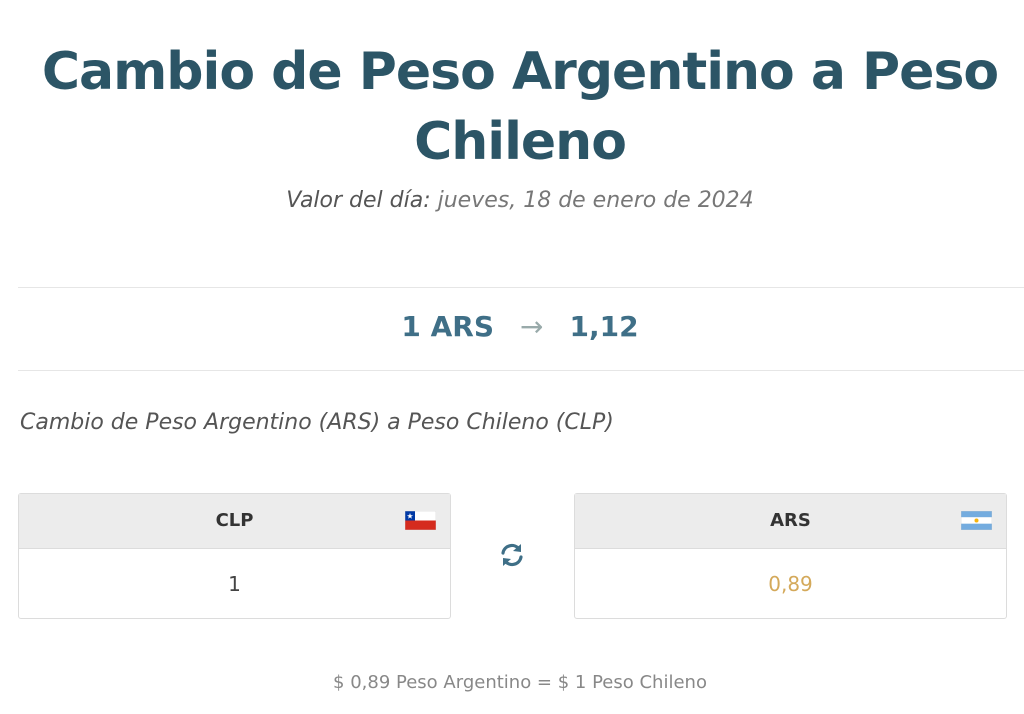  I want to click on ars-header: ARS, so click(790, 521).